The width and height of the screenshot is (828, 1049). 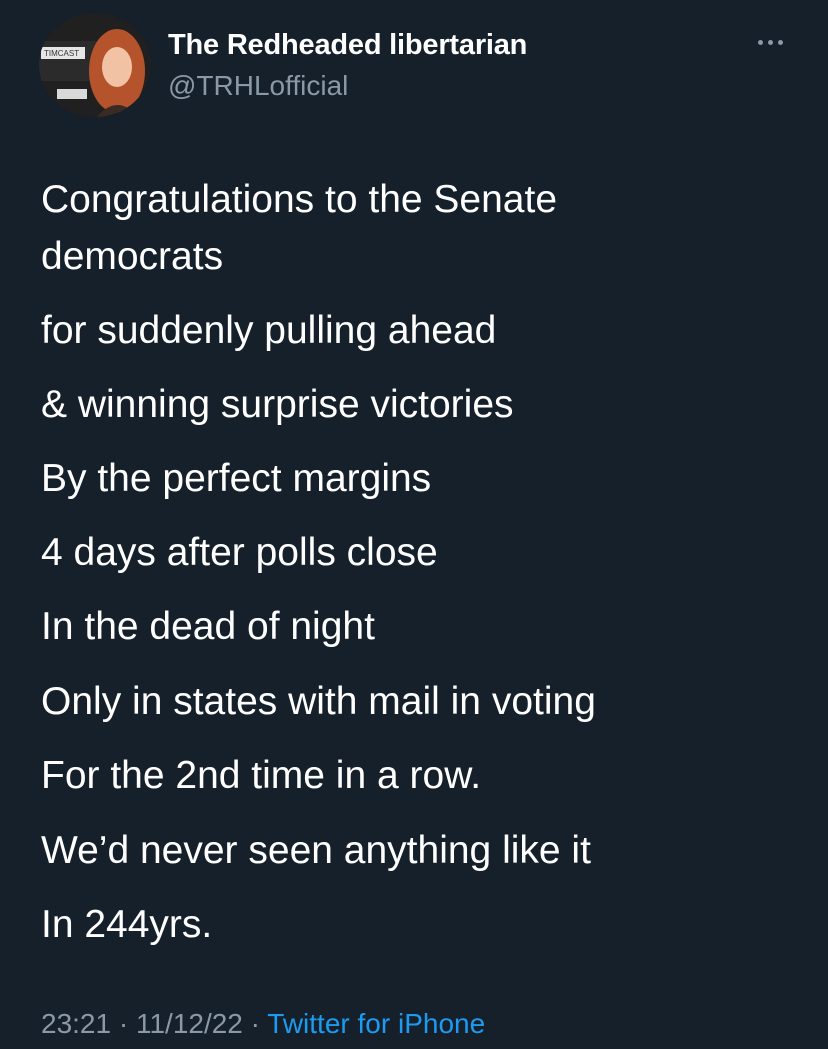 I want to click on tweet-text-line: For the 2nd time in a row., so click(x=261, y=775).